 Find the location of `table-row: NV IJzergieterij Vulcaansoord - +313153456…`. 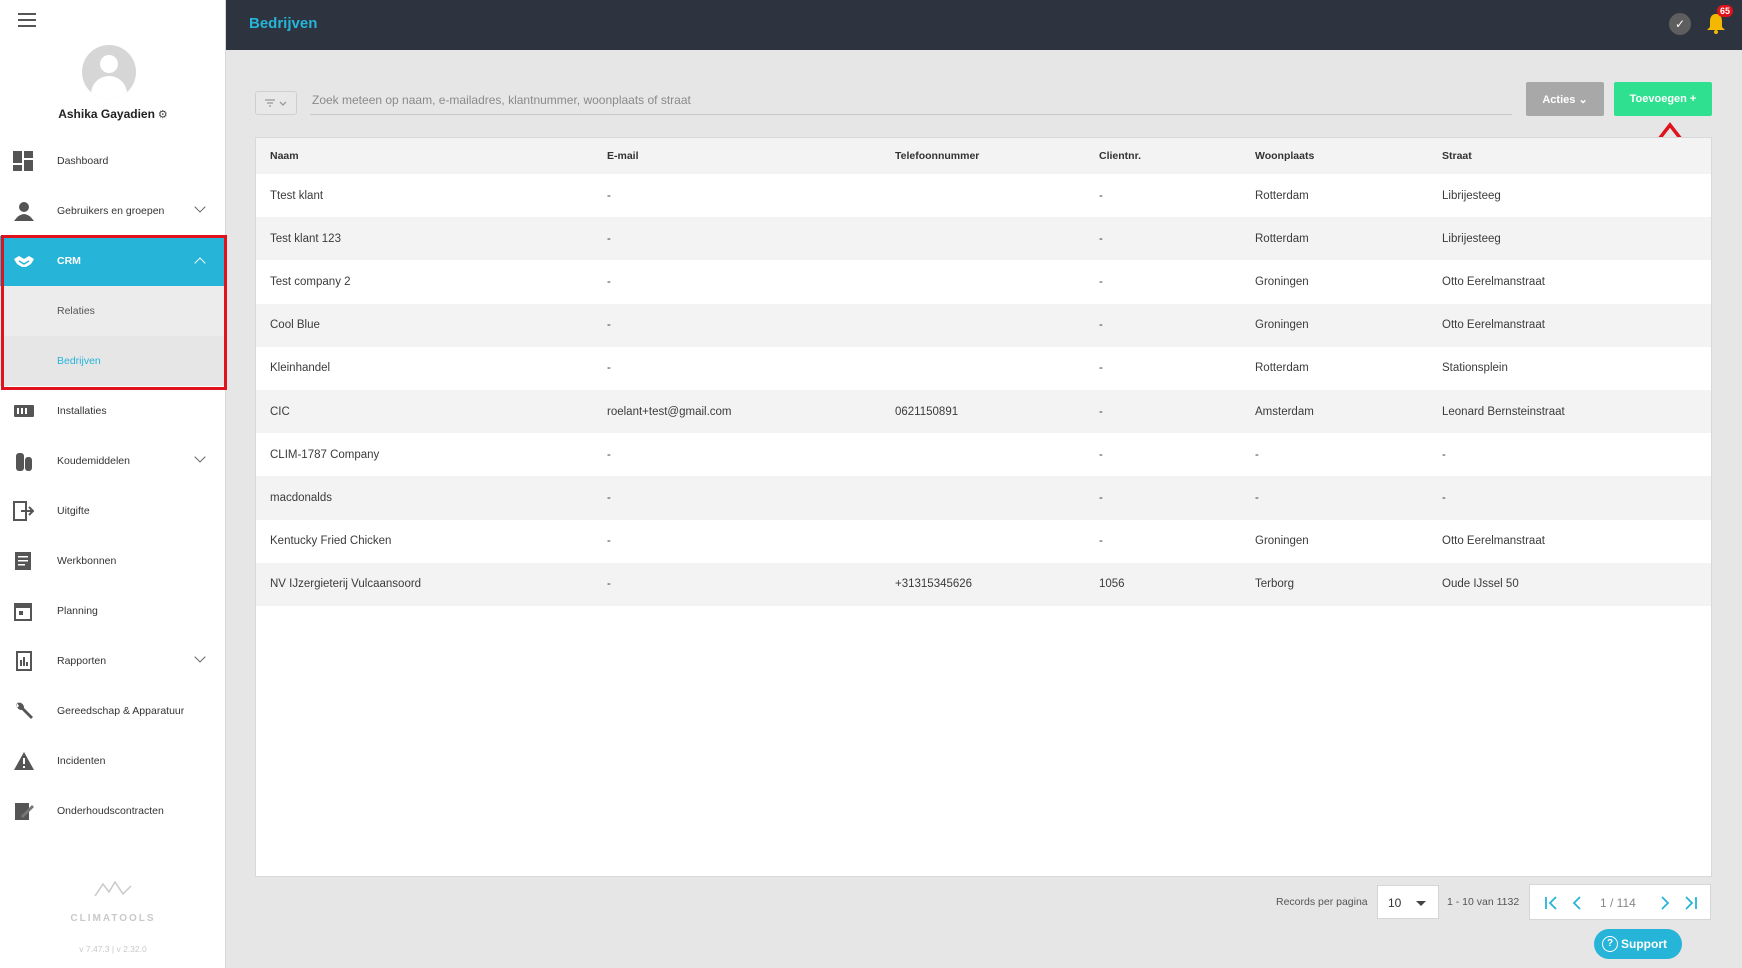

table-row: NV IJzergieterij Vulcaansoord - +313153456… is located at coordinates (983, 584).